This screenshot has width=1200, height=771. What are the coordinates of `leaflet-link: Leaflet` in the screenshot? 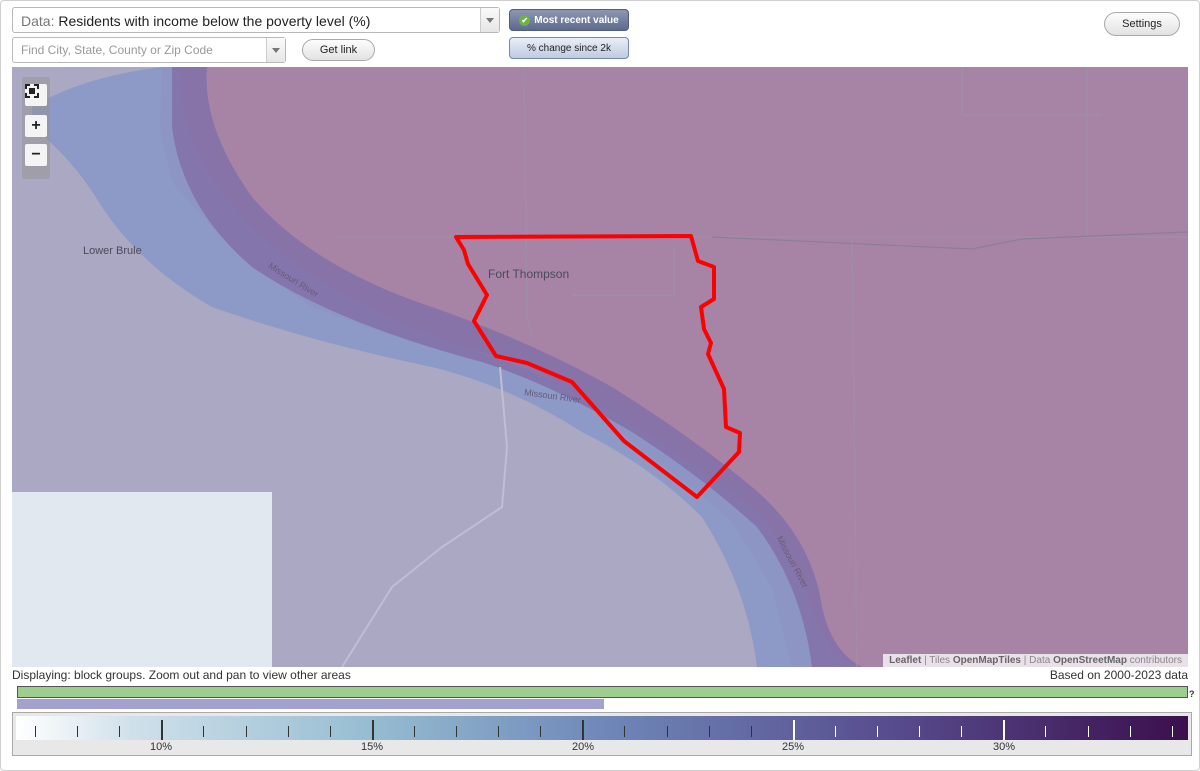 It's located at (905, 660).